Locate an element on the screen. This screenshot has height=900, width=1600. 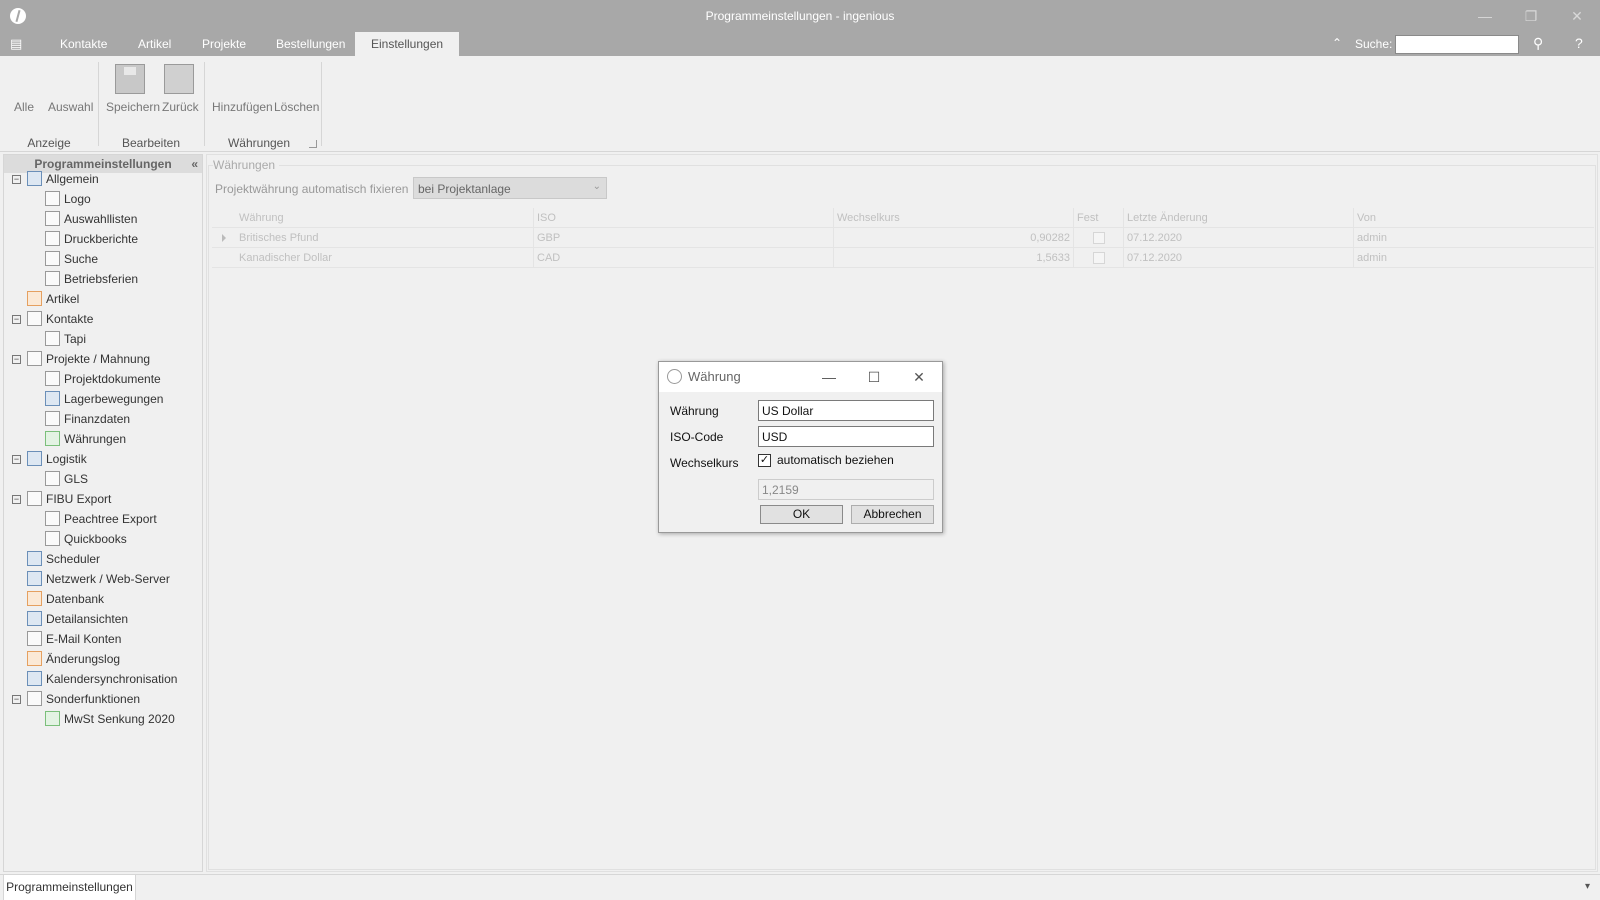
auswahl-button: Auswahl is located at coordinates (172, 183).